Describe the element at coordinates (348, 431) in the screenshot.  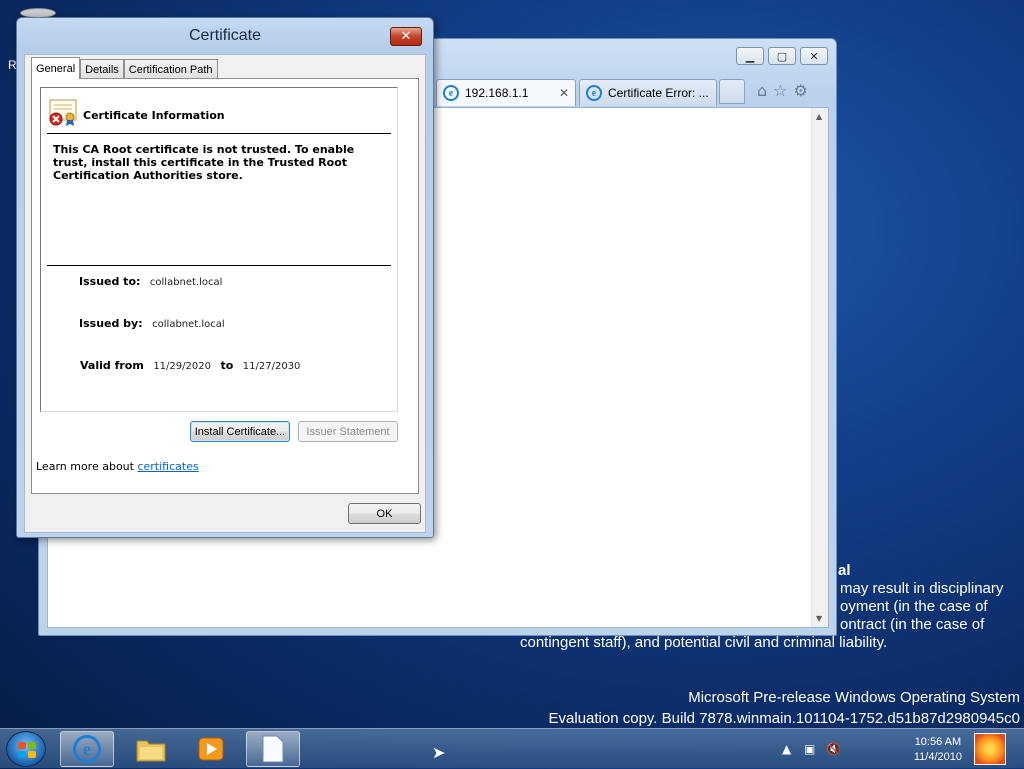
I see `issuer-statement-button: Issuer Statement` at that location.